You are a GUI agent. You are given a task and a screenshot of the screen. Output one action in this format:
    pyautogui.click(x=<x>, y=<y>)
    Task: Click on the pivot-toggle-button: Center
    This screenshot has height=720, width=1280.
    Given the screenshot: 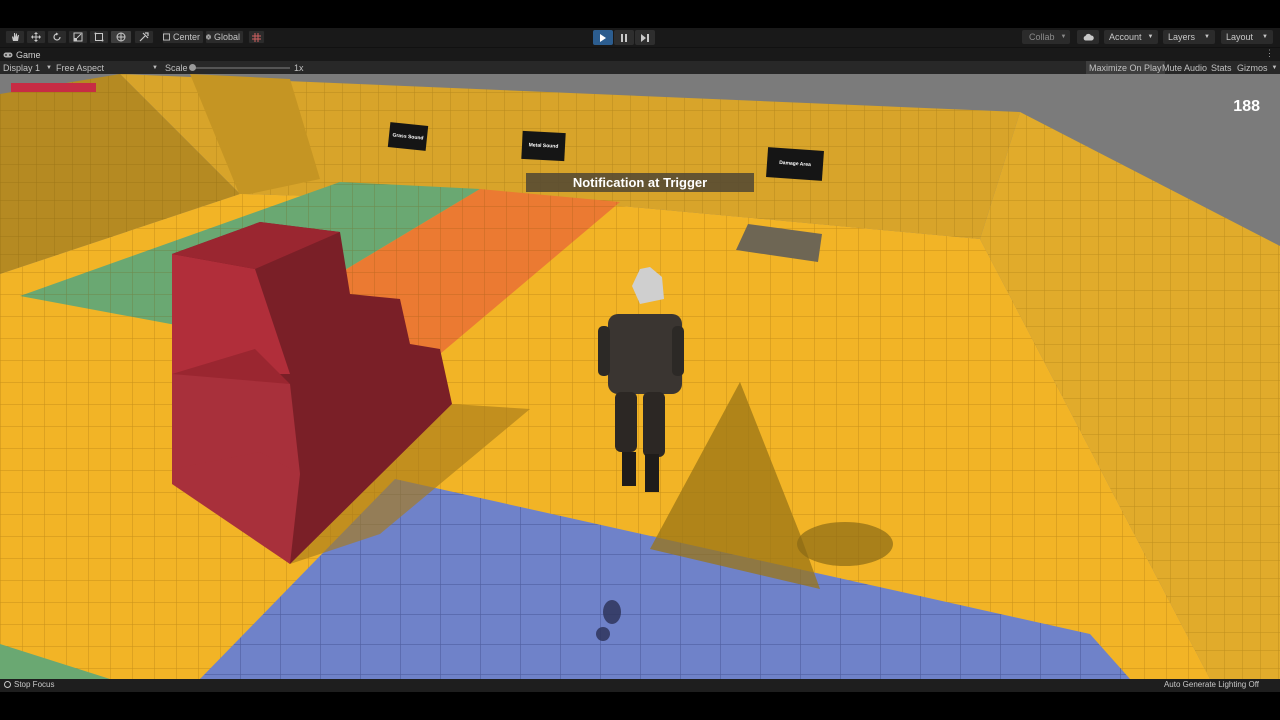 What is the action you would take?
    pyautogui.click(x=183, y=37)
    